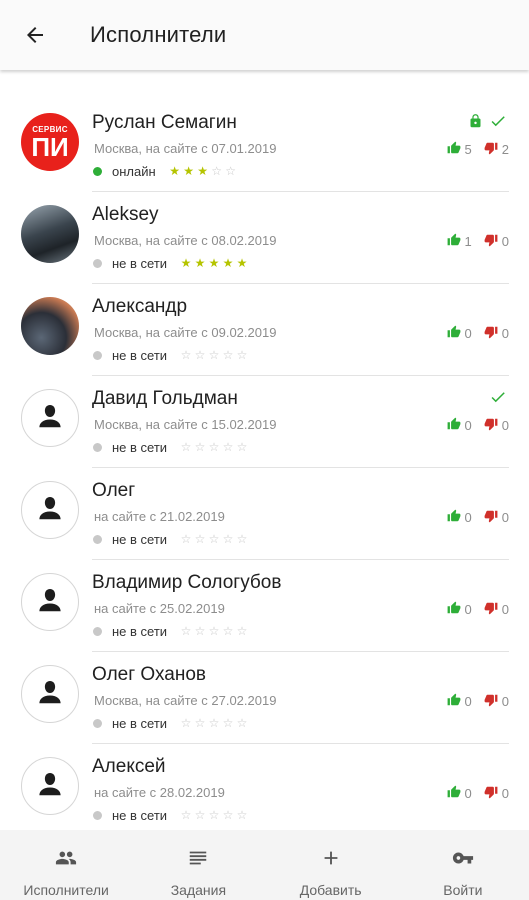 The image size is (529, 900). I want to click on performer-meta: Москва, на сайте с 27.02.2019, so click(185, 700).